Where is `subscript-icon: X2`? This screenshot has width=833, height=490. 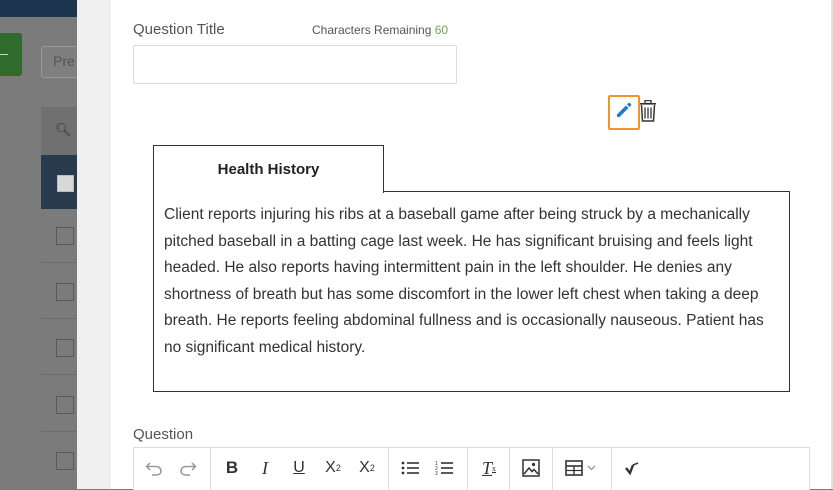
subscript-icon: X2 is located at coordinates (367, 468).